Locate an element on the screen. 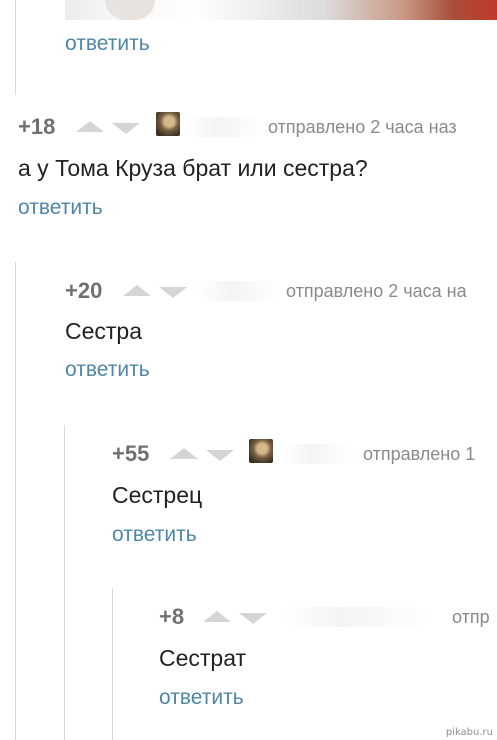  comment-text: а у Тома Круза брат или сестра? is located at coordinates (193, 168).